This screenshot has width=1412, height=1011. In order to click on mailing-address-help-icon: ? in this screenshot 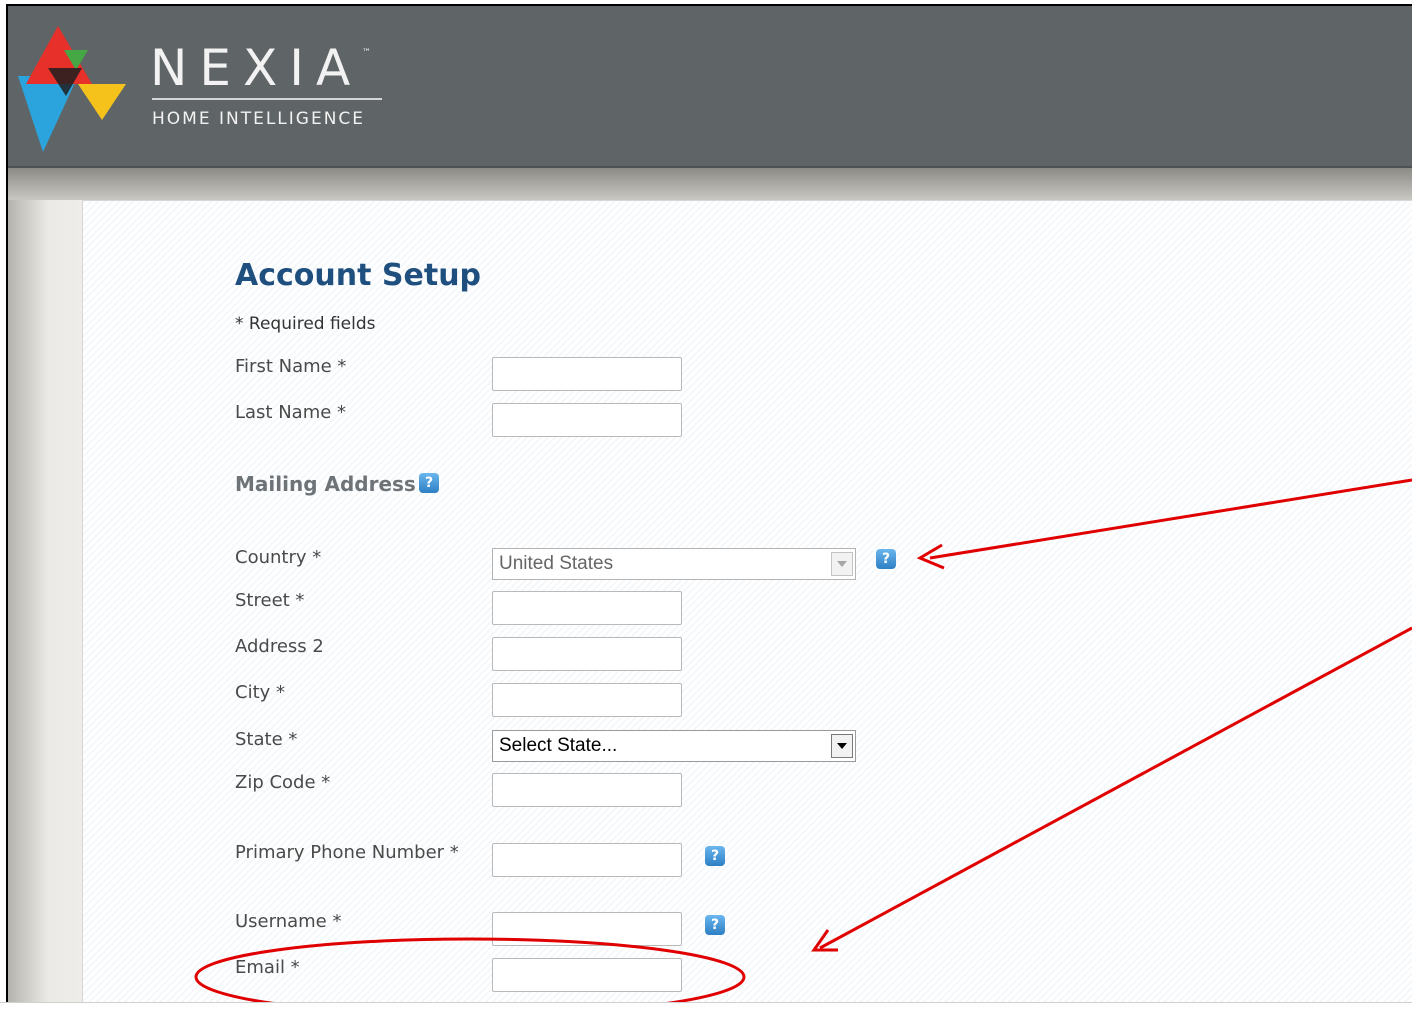, I will do `click(429, 483)`.